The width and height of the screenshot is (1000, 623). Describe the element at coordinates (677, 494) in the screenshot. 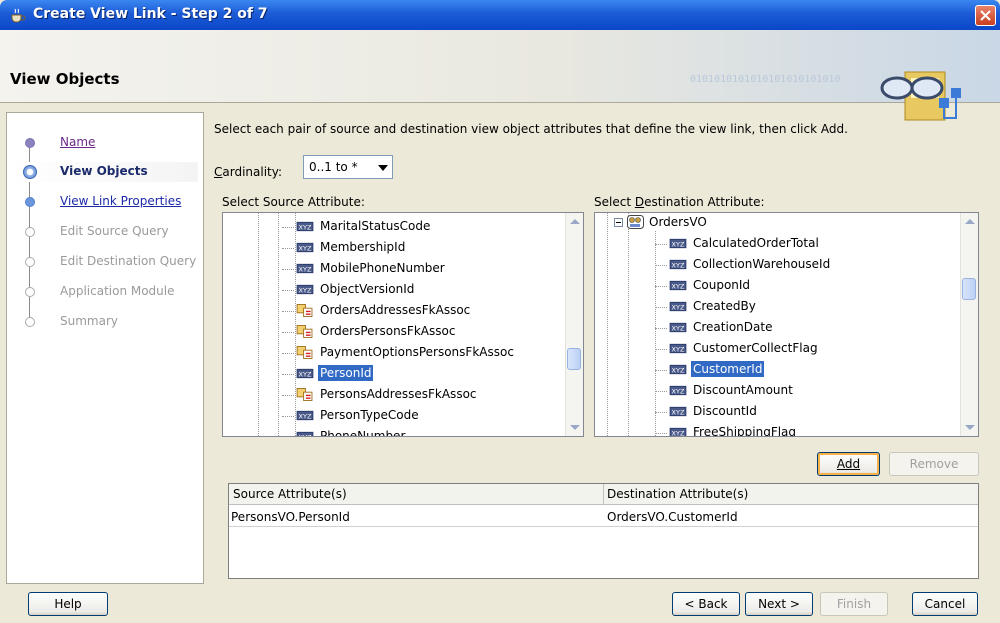

I see `column-header-destination: Destination Attribute(s)` at that location.